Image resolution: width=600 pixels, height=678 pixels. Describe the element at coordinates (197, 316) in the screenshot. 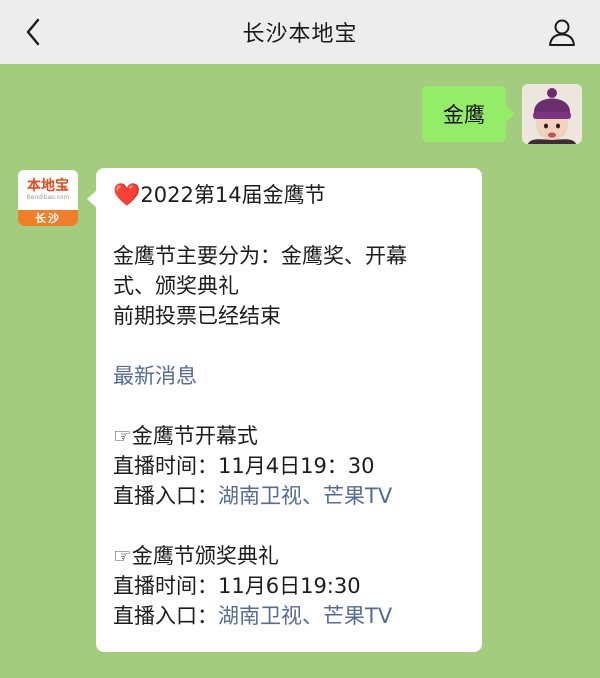

I see `intro-line-3: 前期投票已经结束` at that location.